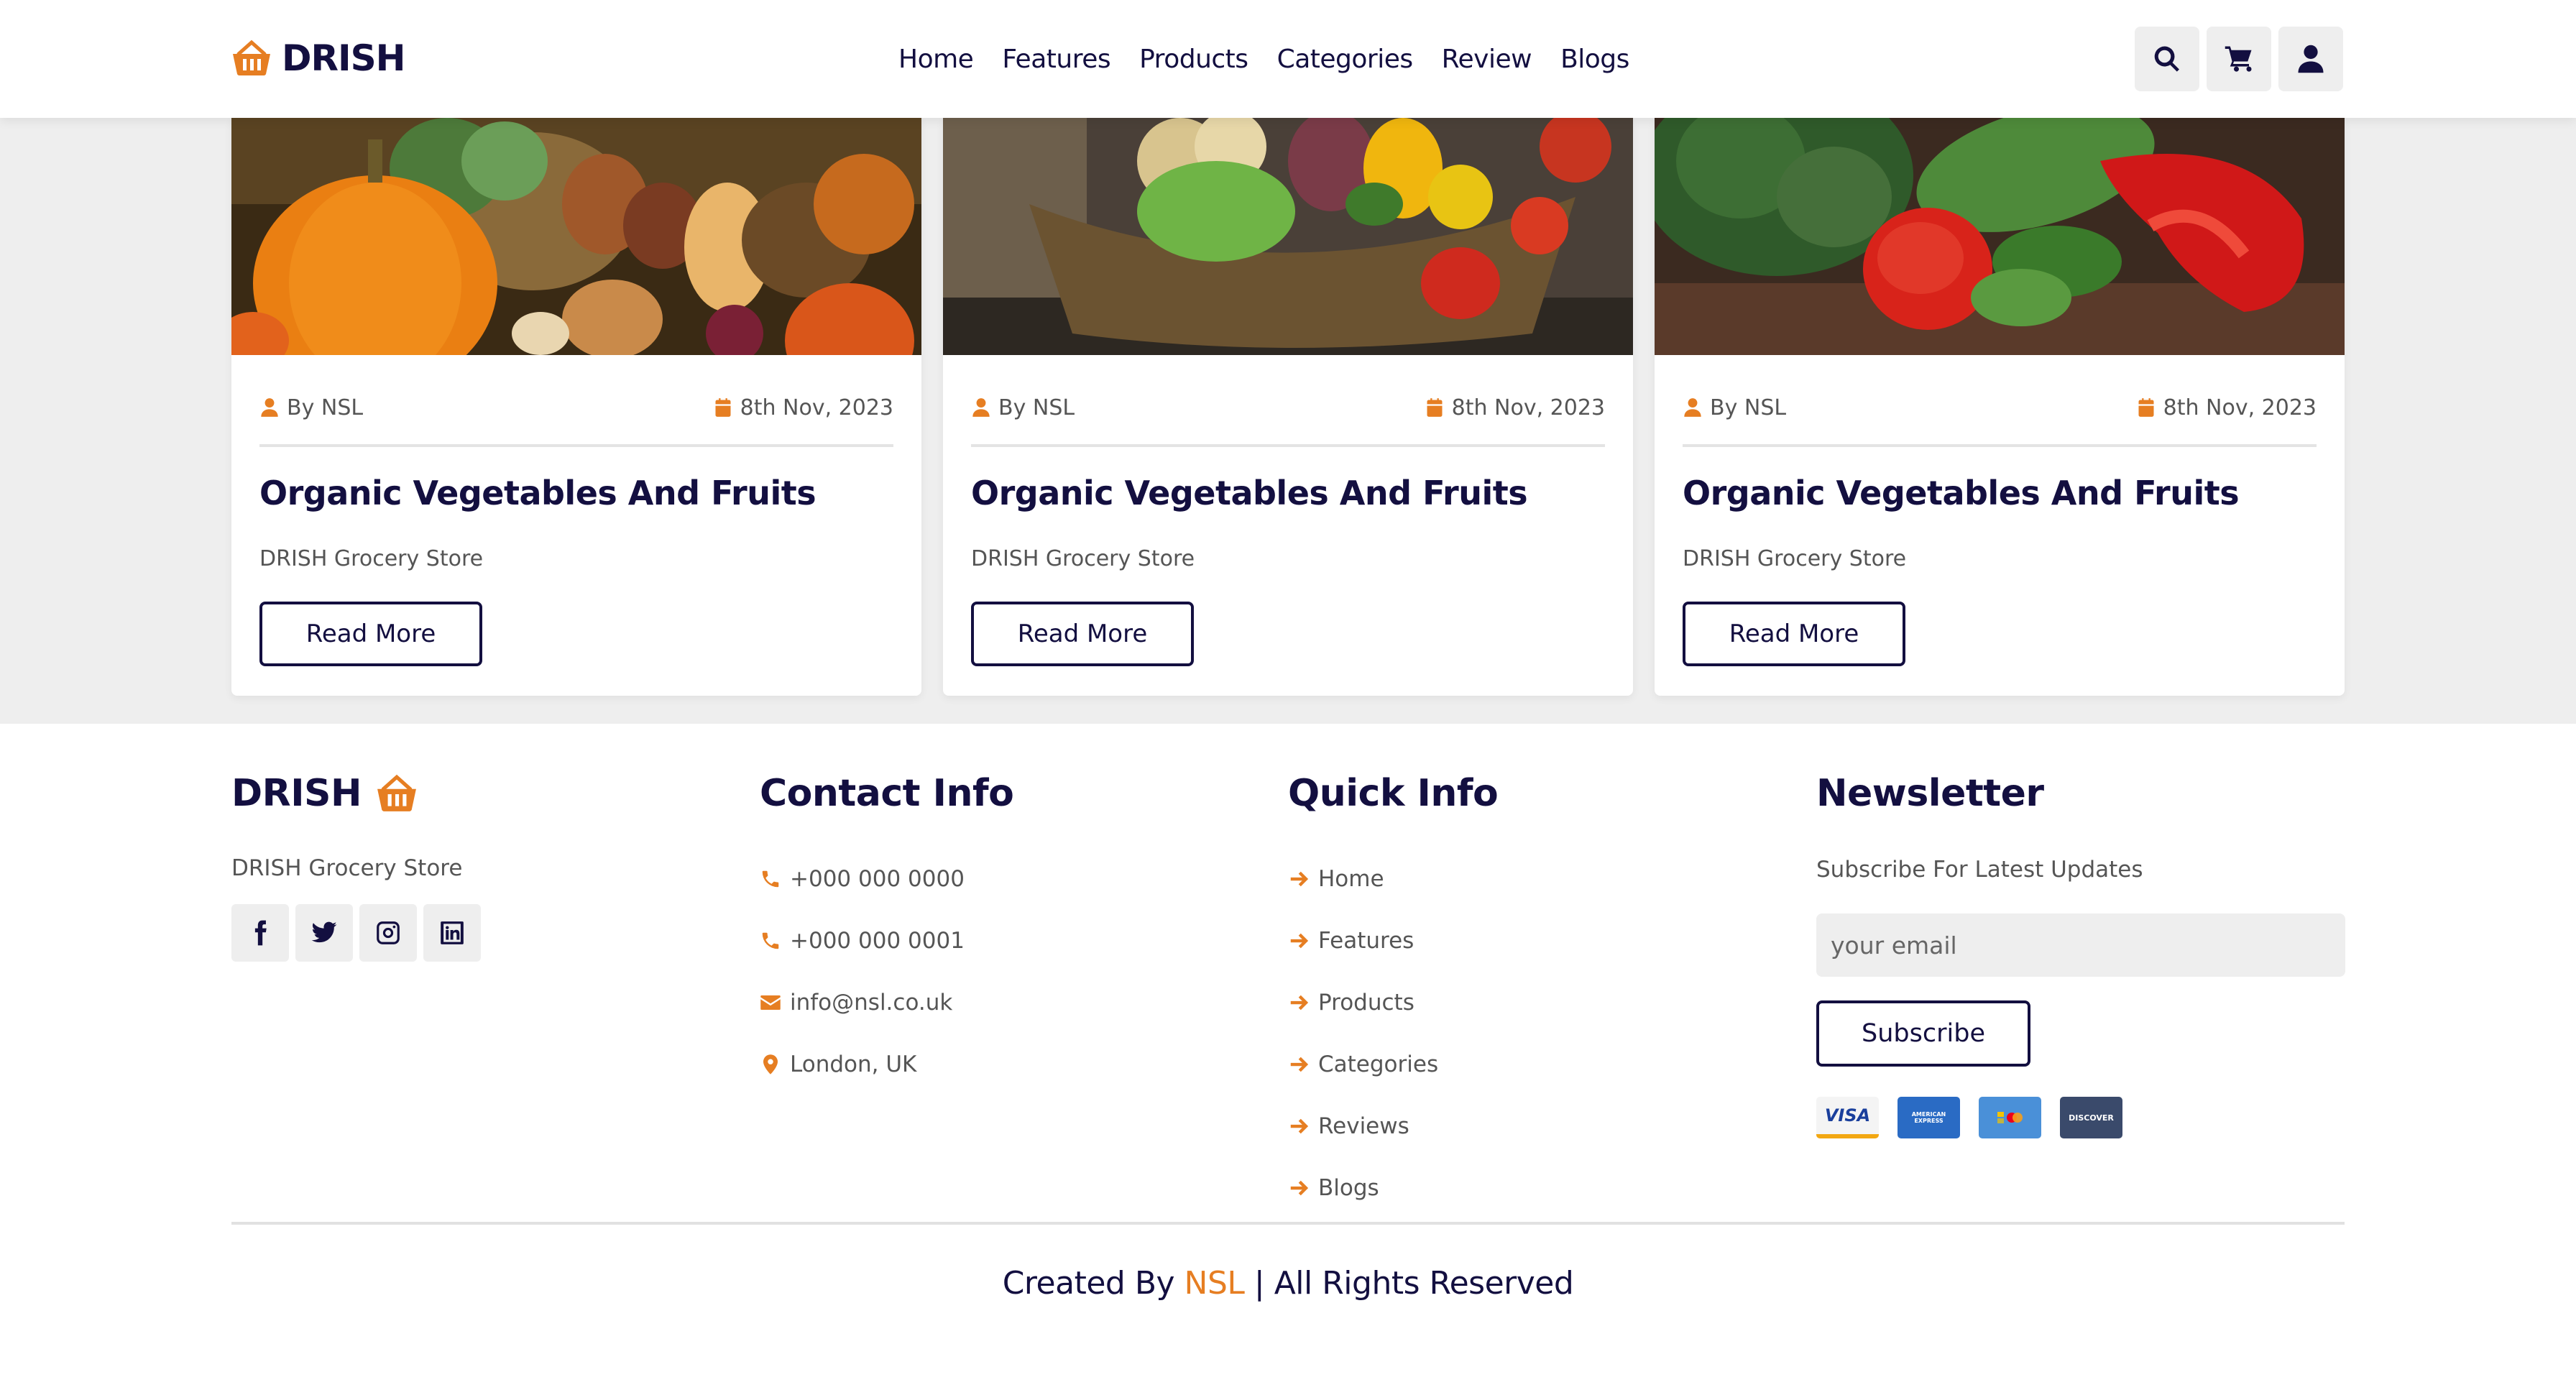 The width and height of the screenshot is (2576, 1390). I want to click on nav-features: Features, so click(1056, 59).